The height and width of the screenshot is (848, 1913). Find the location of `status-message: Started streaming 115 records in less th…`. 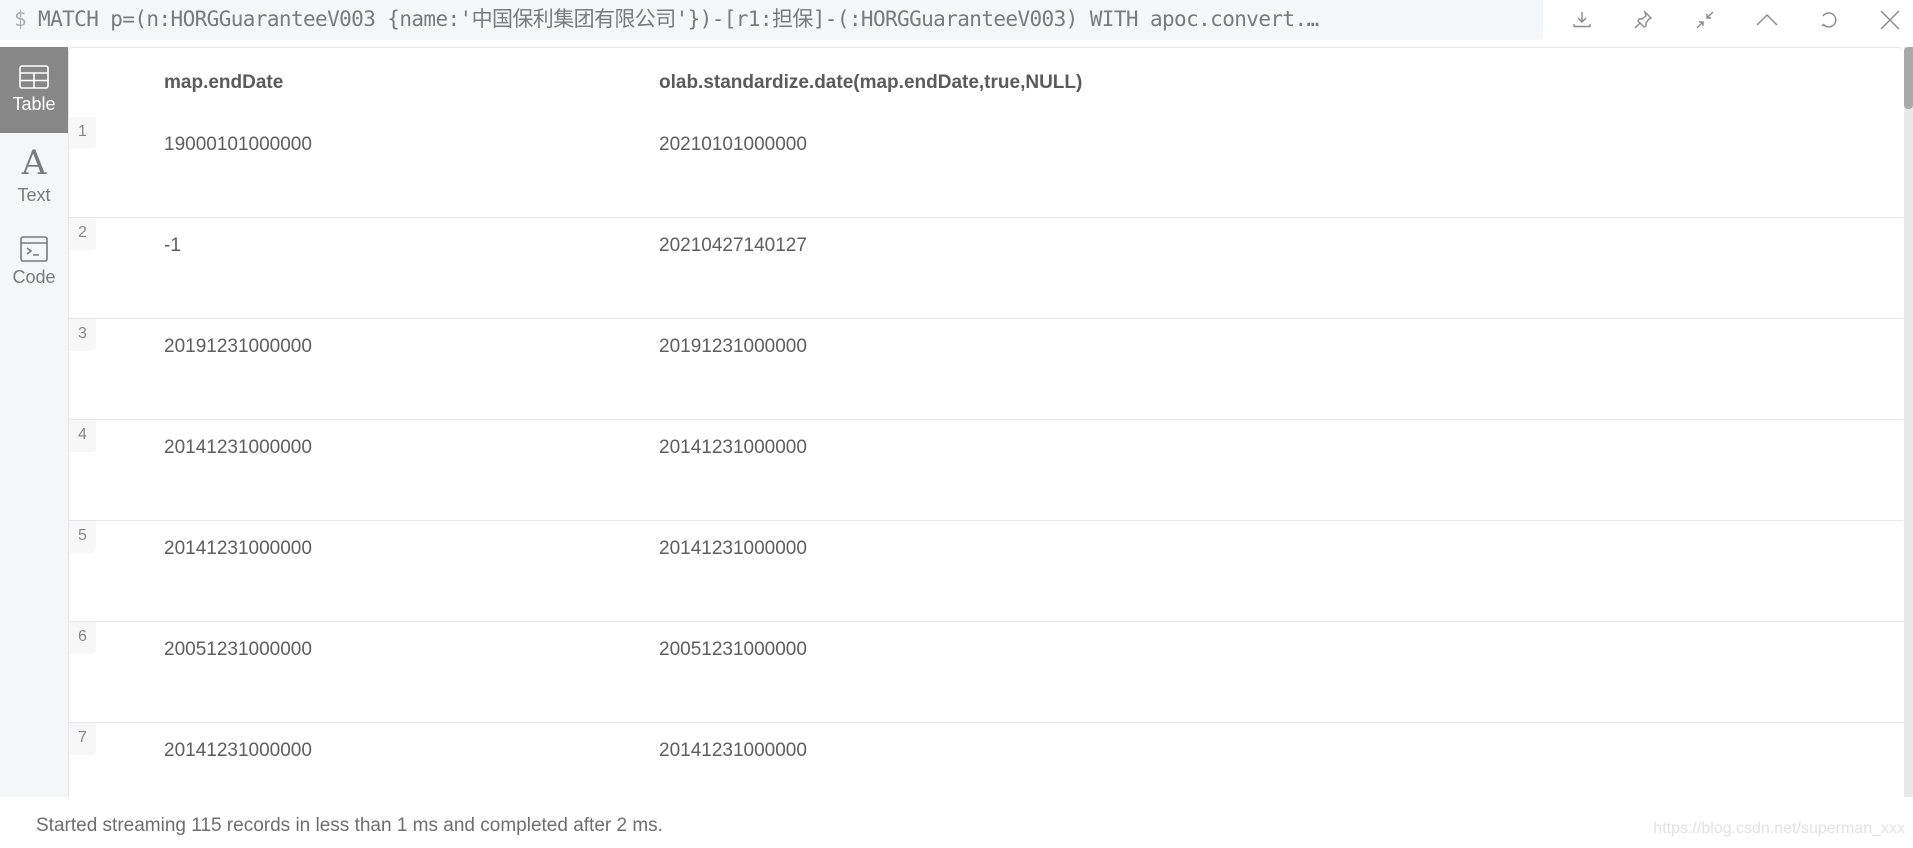

status-message: Started streaming 115 records in less th… is located at coordinates (349, 825).